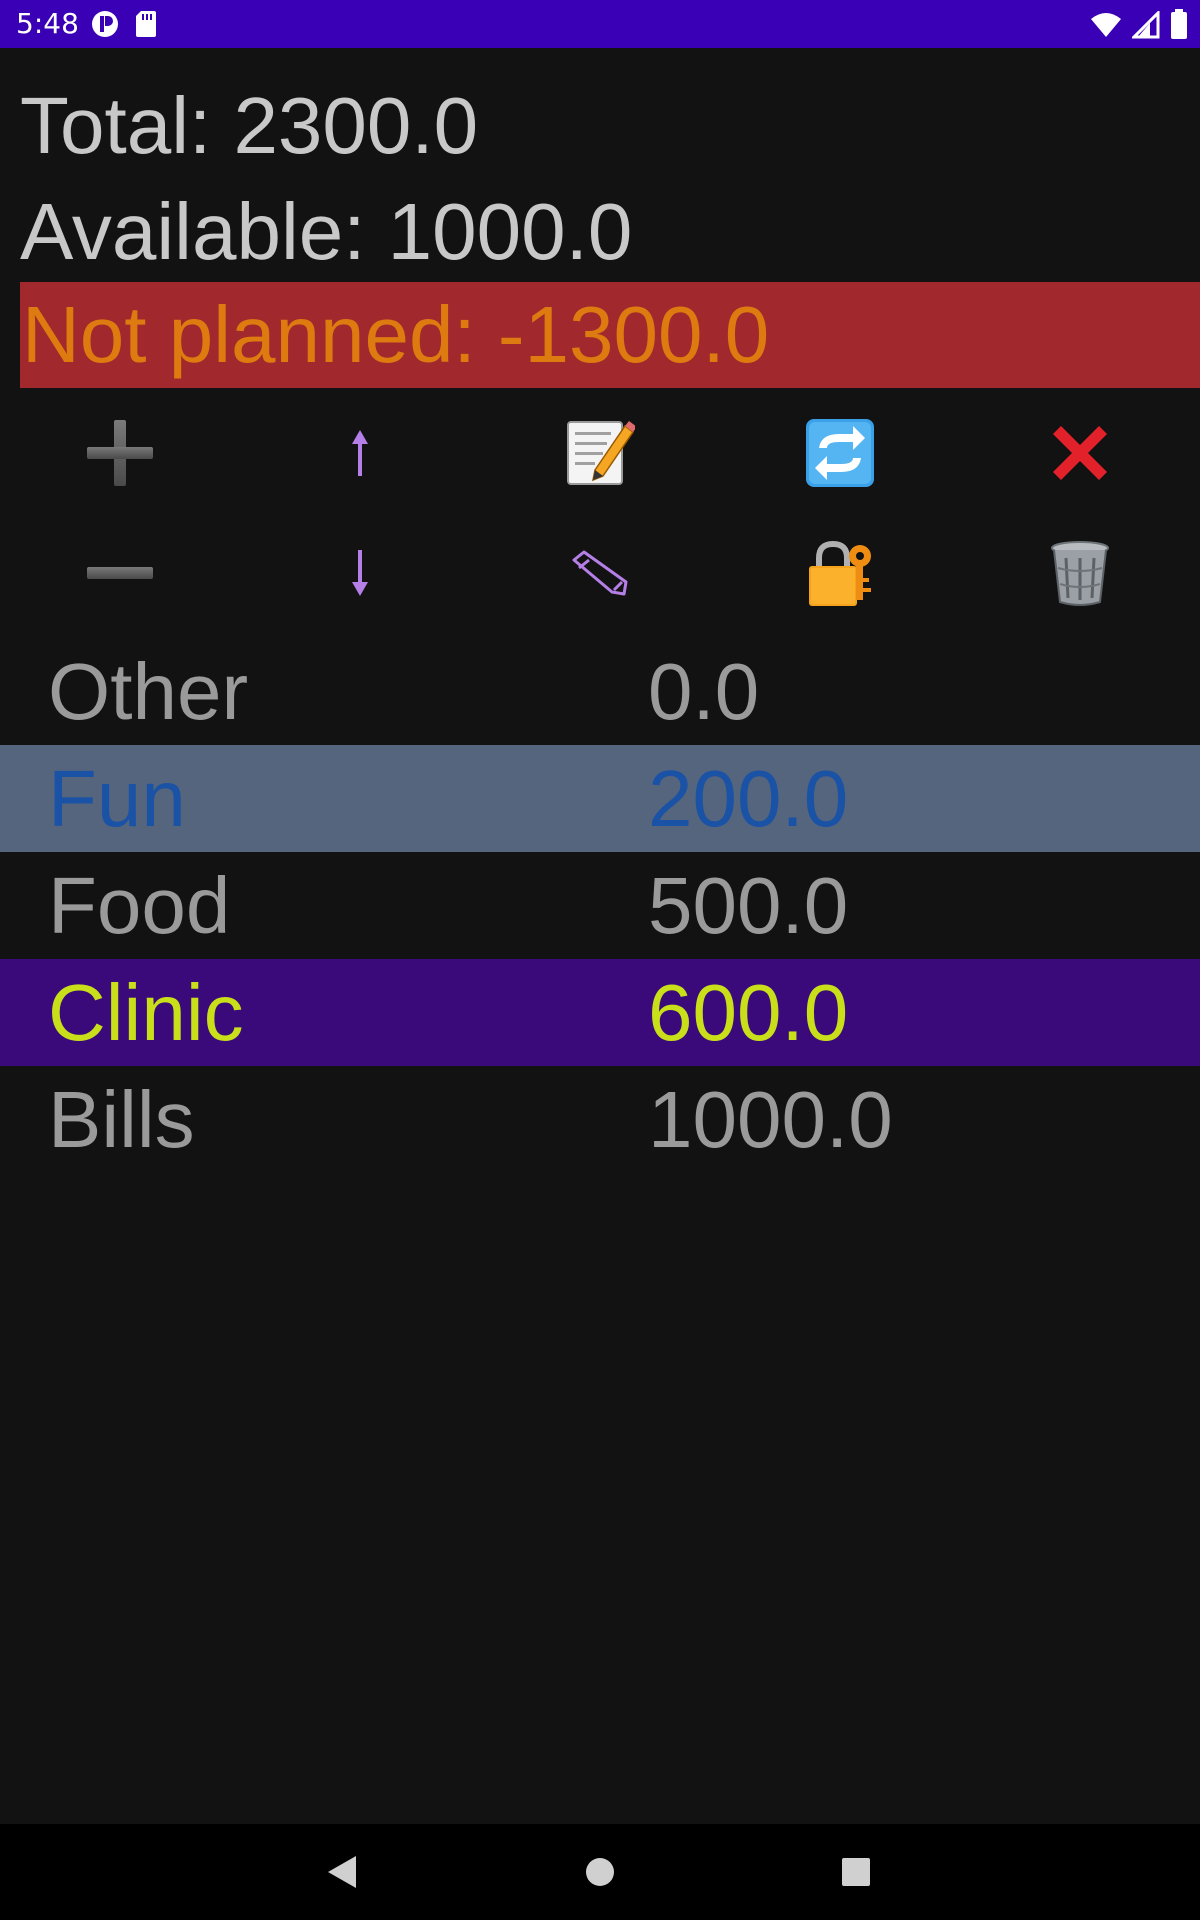 This screenshot has height=1920, width=1200. I want to click on total-label: Total: 2300.0, so click(249, 125).